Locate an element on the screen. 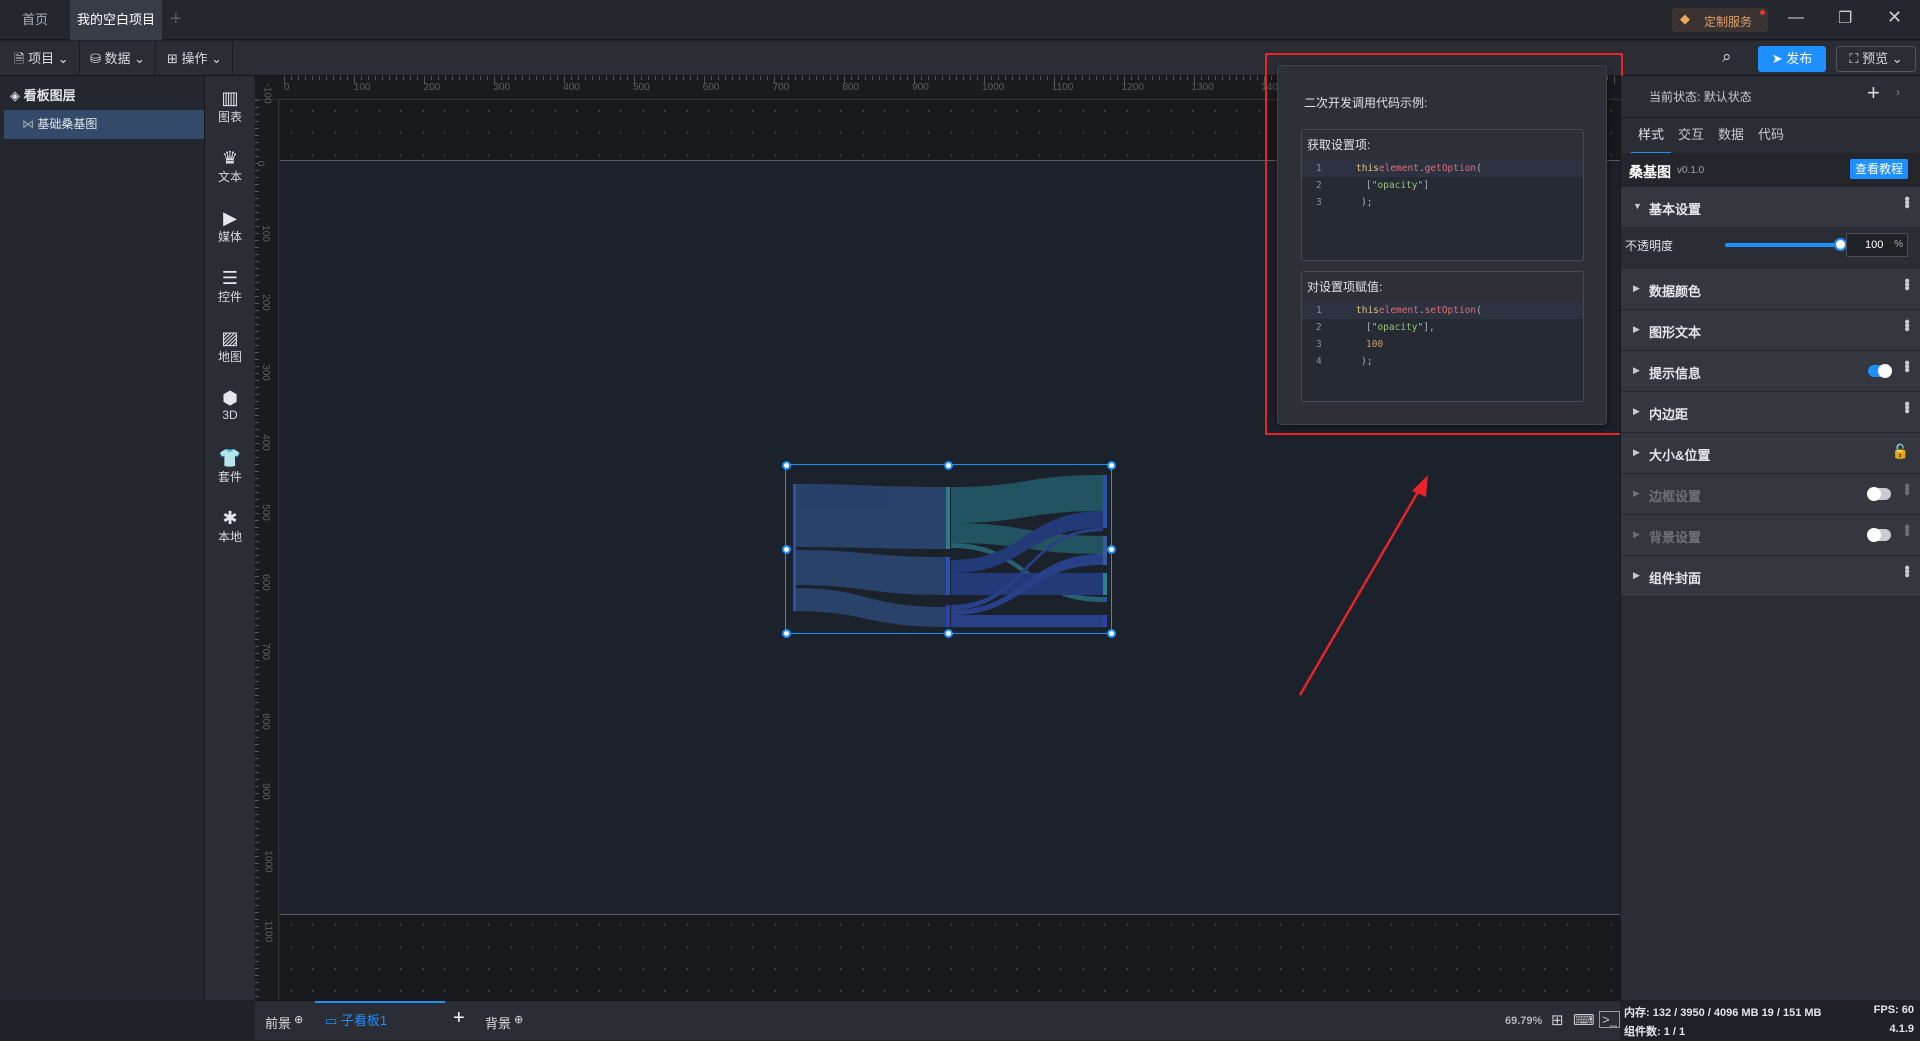 This screenshot has width=1920, height=1041. tab-data: 数据 is located at coordinates (1731, 136).